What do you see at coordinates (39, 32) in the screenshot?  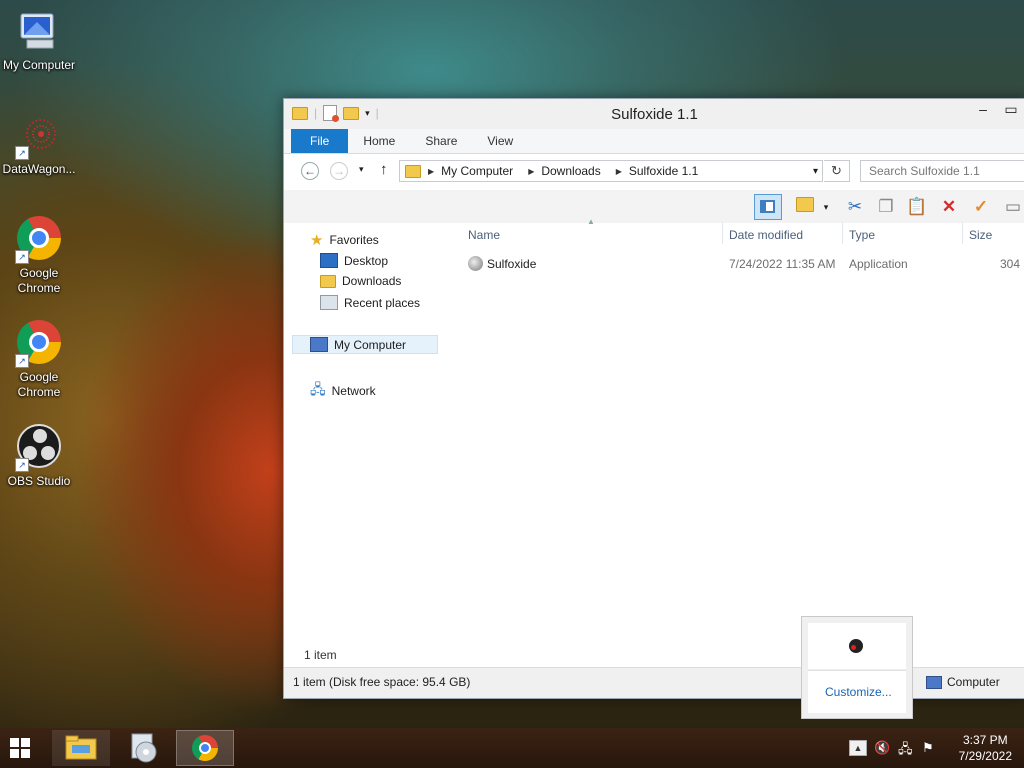 I see `my-computer-icon` at bounding box center [39, 32].